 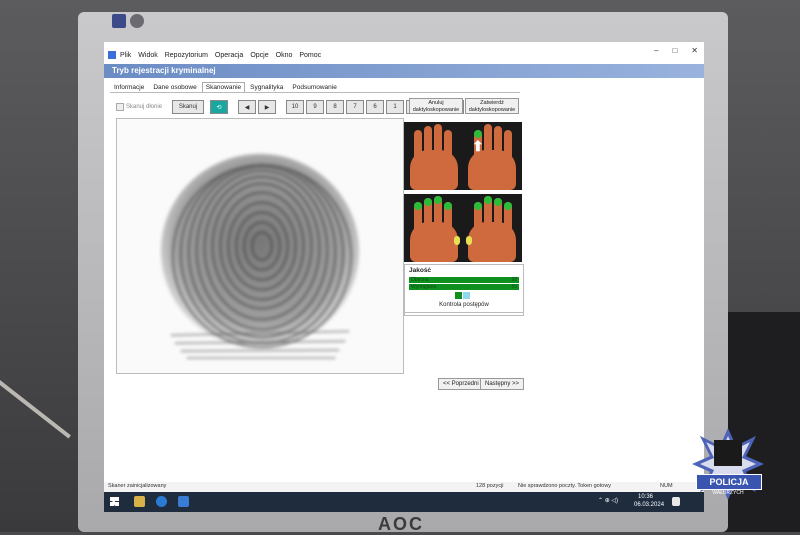 What do you see at coordinates (645, 497) in the screenshot?
I see `clock-time: 10:36` at bounding box center [645, 497].